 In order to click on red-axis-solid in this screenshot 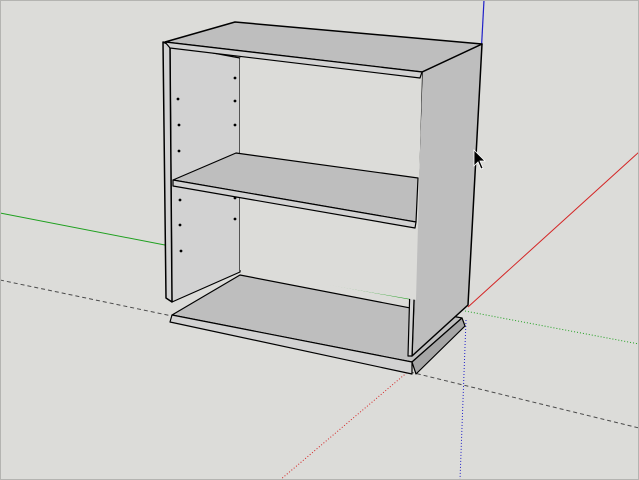, I will do `click(553, 229)`.